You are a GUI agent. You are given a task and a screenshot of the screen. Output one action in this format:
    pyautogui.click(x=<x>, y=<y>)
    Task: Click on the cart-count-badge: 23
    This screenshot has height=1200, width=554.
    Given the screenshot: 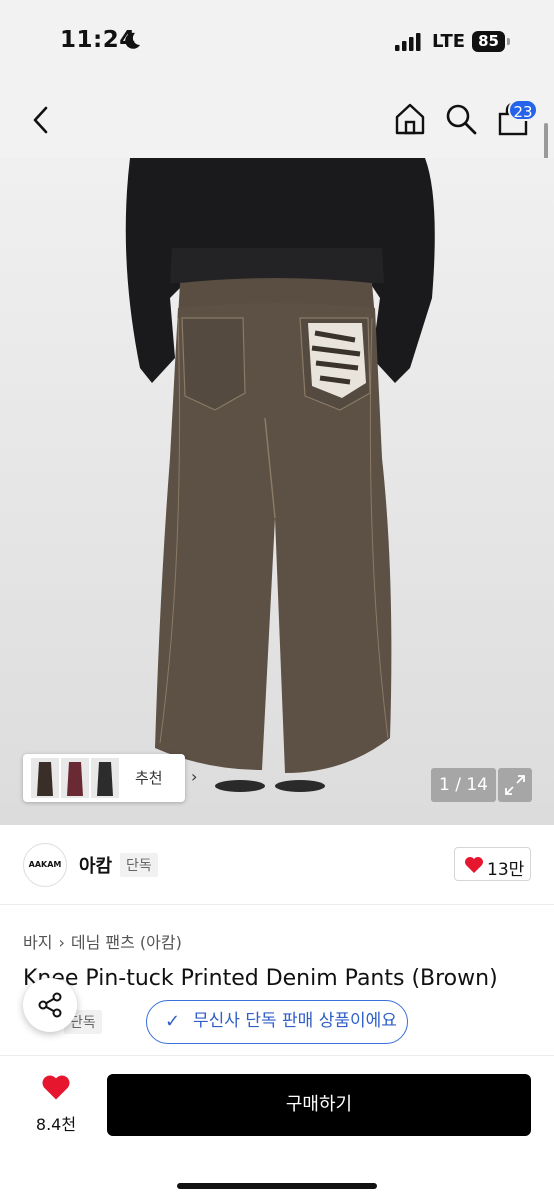 What is the action you would take?
    pyautogui.click(x=523, y=110)
    